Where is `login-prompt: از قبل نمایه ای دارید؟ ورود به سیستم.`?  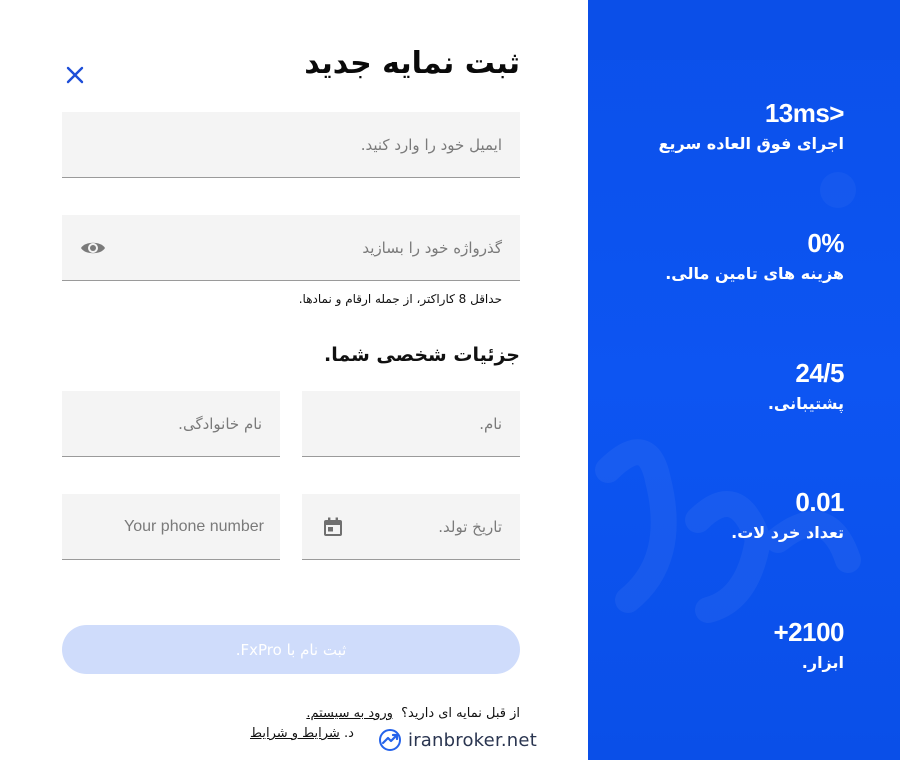 login-prompt: از قبل نمایه ای دارید؟ ورود به سیستم. is located at coordinates (413, 713).